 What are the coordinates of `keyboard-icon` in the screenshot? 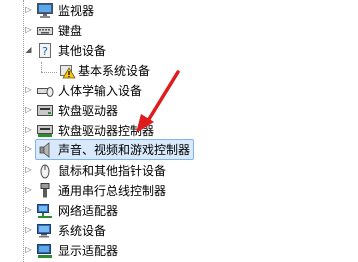 It's located at (45, 30).